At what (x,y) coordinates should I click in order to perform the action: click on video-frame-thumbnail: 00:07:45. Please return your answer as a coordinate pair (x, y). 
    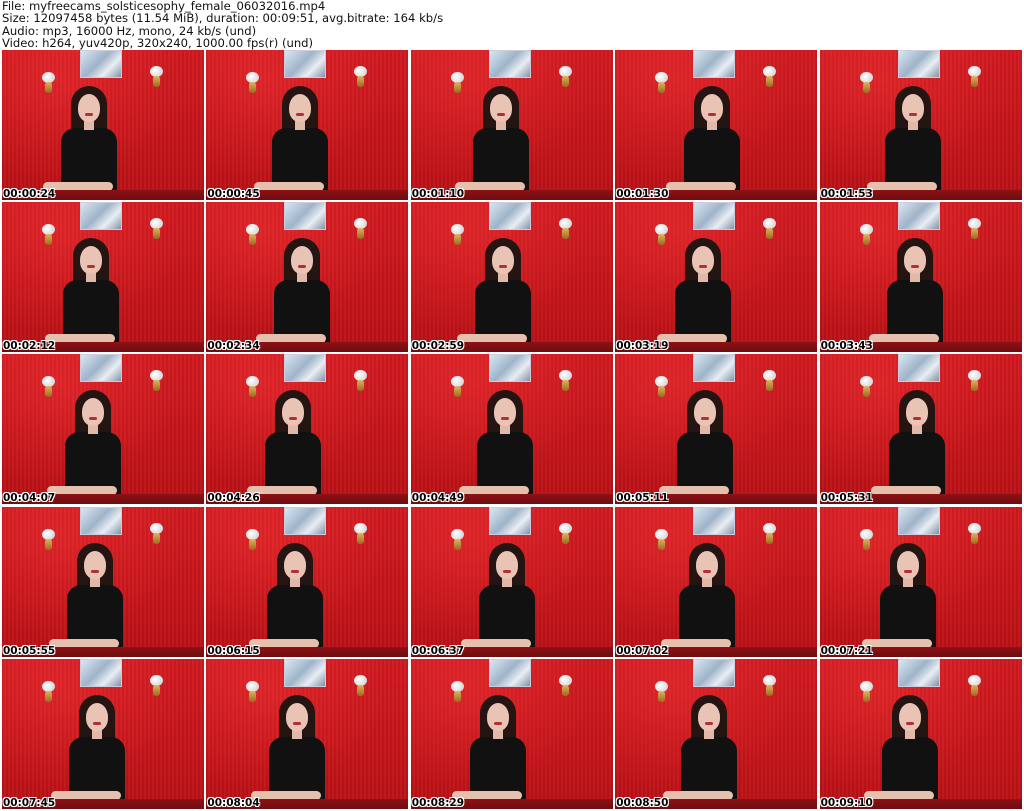
    Looking at the image, I should click on (103, 733).